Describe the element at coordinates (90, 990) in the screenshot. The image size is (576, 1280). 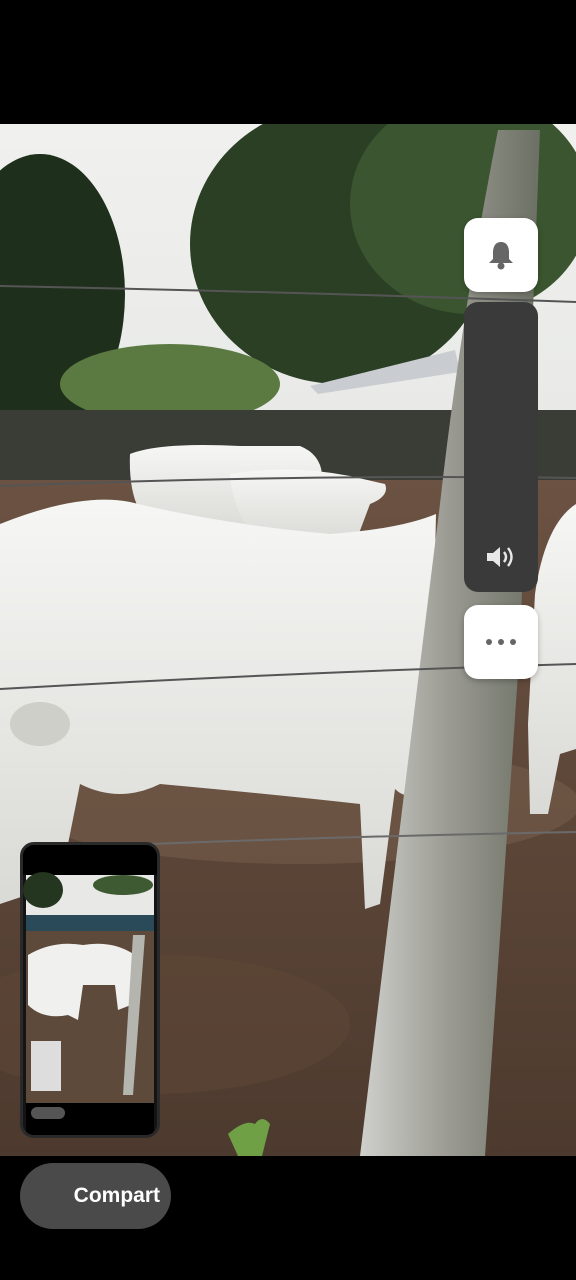
I see `screenshot-thumbnail` at that location.